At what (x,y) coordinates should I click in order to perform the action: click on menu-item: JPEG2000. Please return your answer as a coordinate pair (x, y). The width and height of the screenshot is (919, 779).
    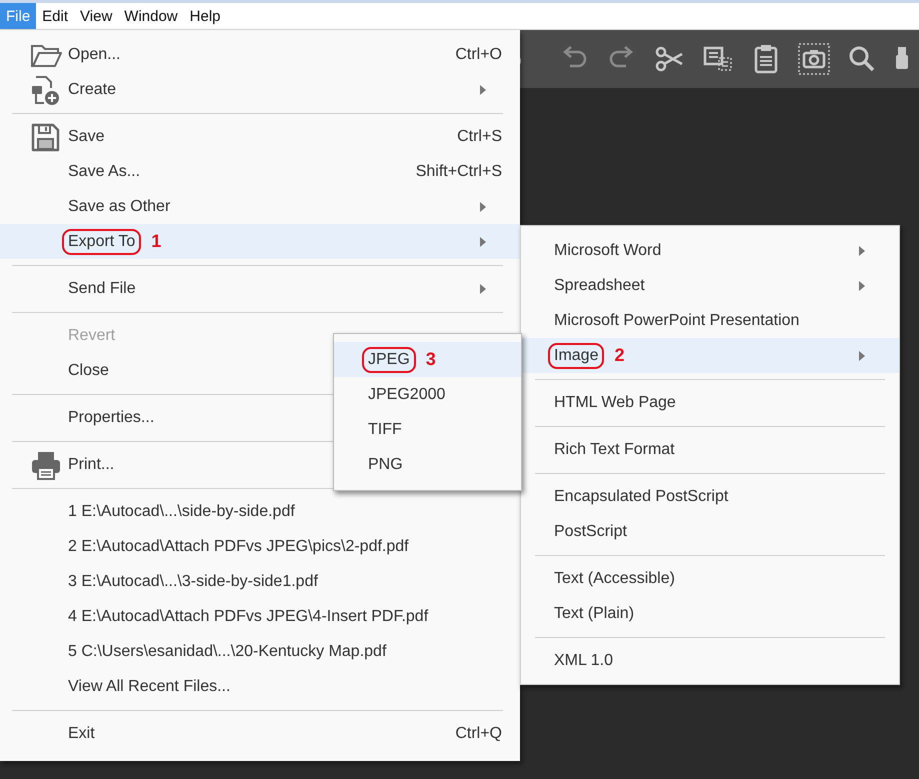
    Looking at the image, I should click on (427, 394).